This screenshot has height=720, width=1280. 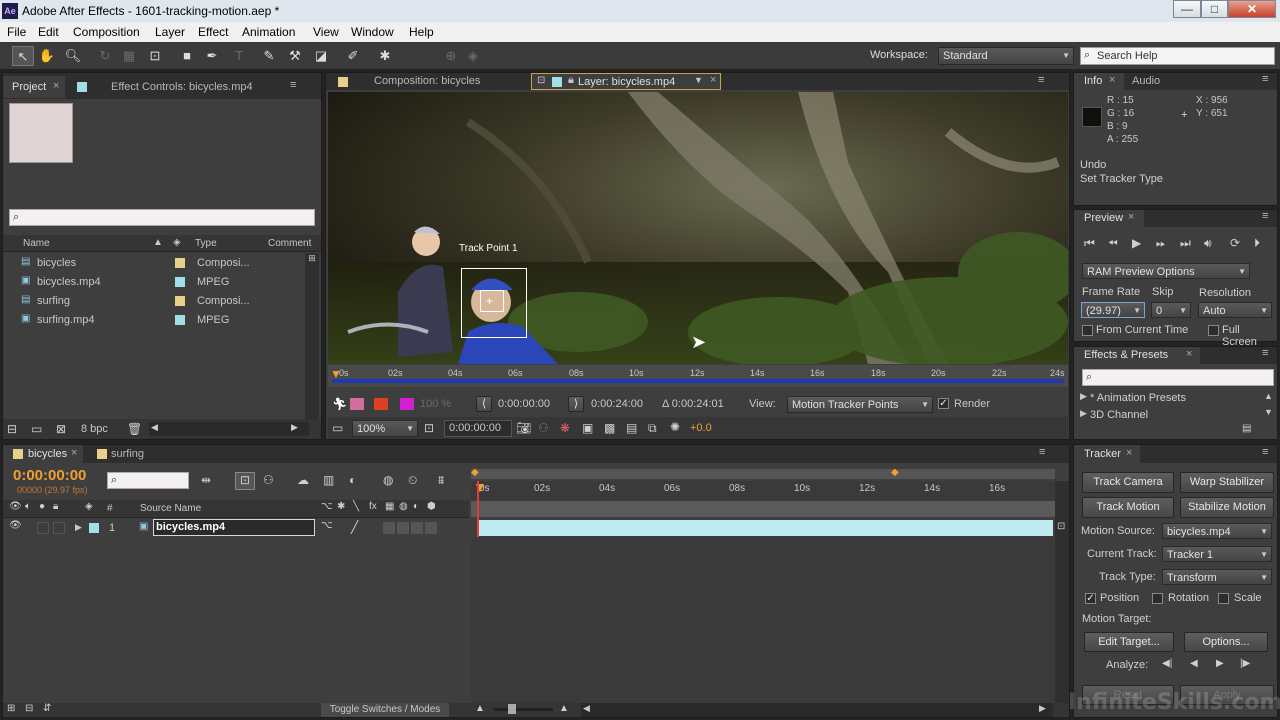 I want to click on motion-source-dropdown: bicycles.mp4, so click(x=1217, y=531).